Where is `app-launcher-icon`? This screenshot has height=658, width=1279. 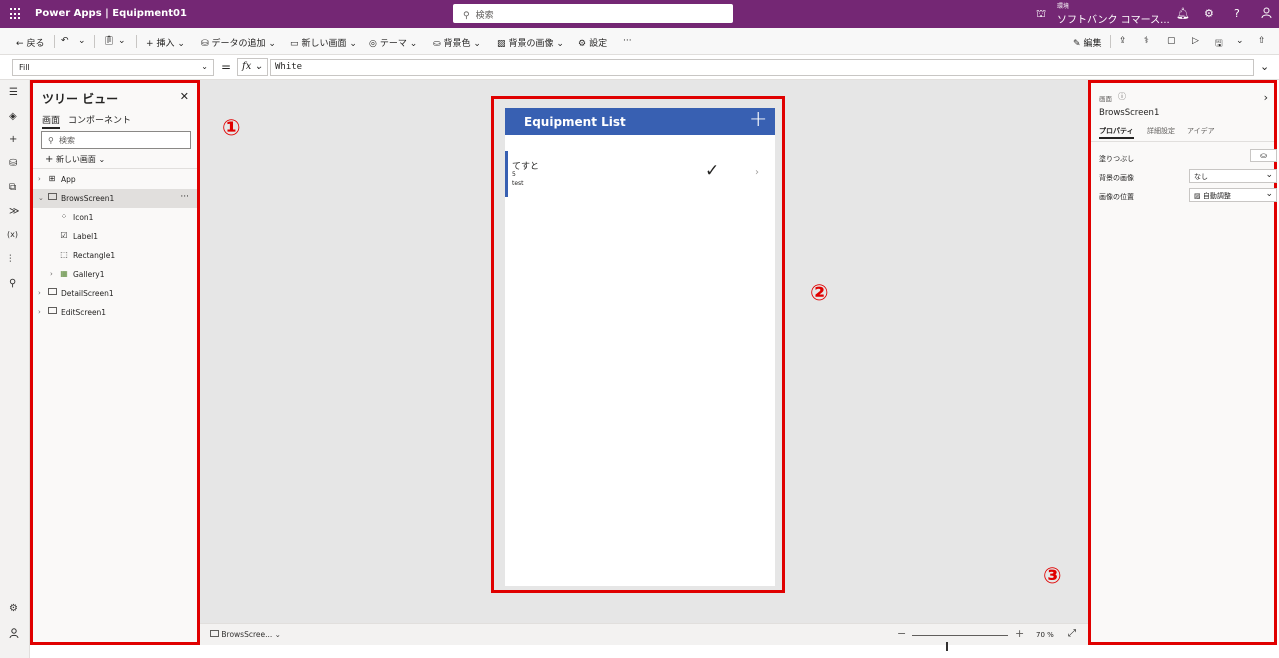 app-launcher-icon is located at coordinates (16, 14).